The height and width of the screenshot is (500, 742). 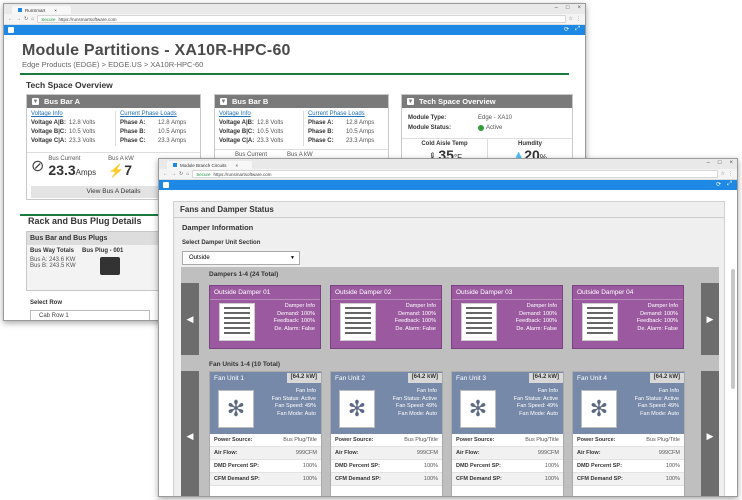 What do you see at coordinates (599, 409) in the screenshot?
I see `fan-icon: ✻` at bounding box center [599, 409].